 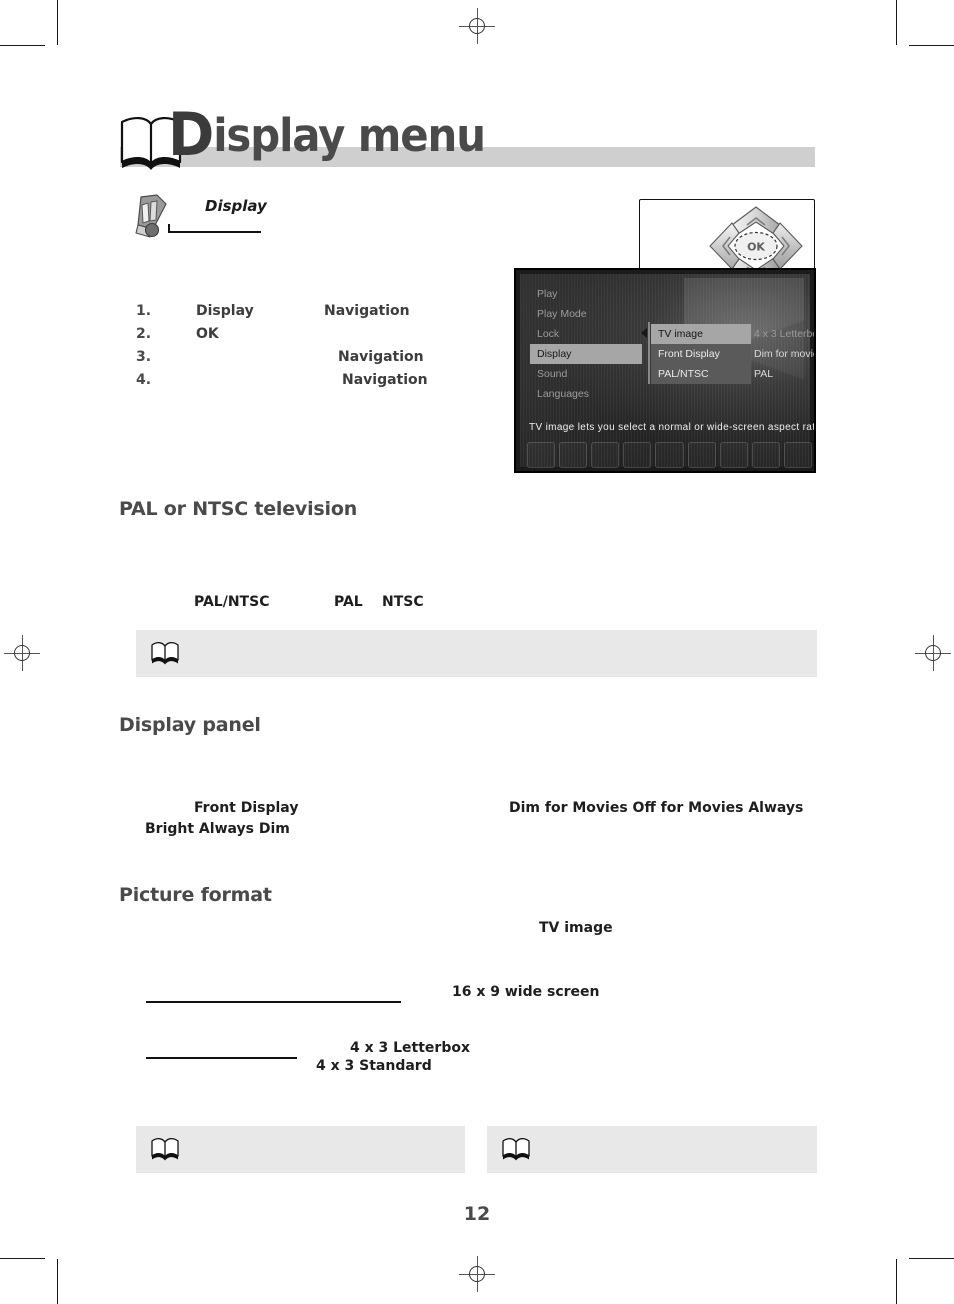 What do you see at coordinates (586, 374) in the screenshot?
I see `osd-menu-item-sound: Sound` at bounding box center [586, 374].